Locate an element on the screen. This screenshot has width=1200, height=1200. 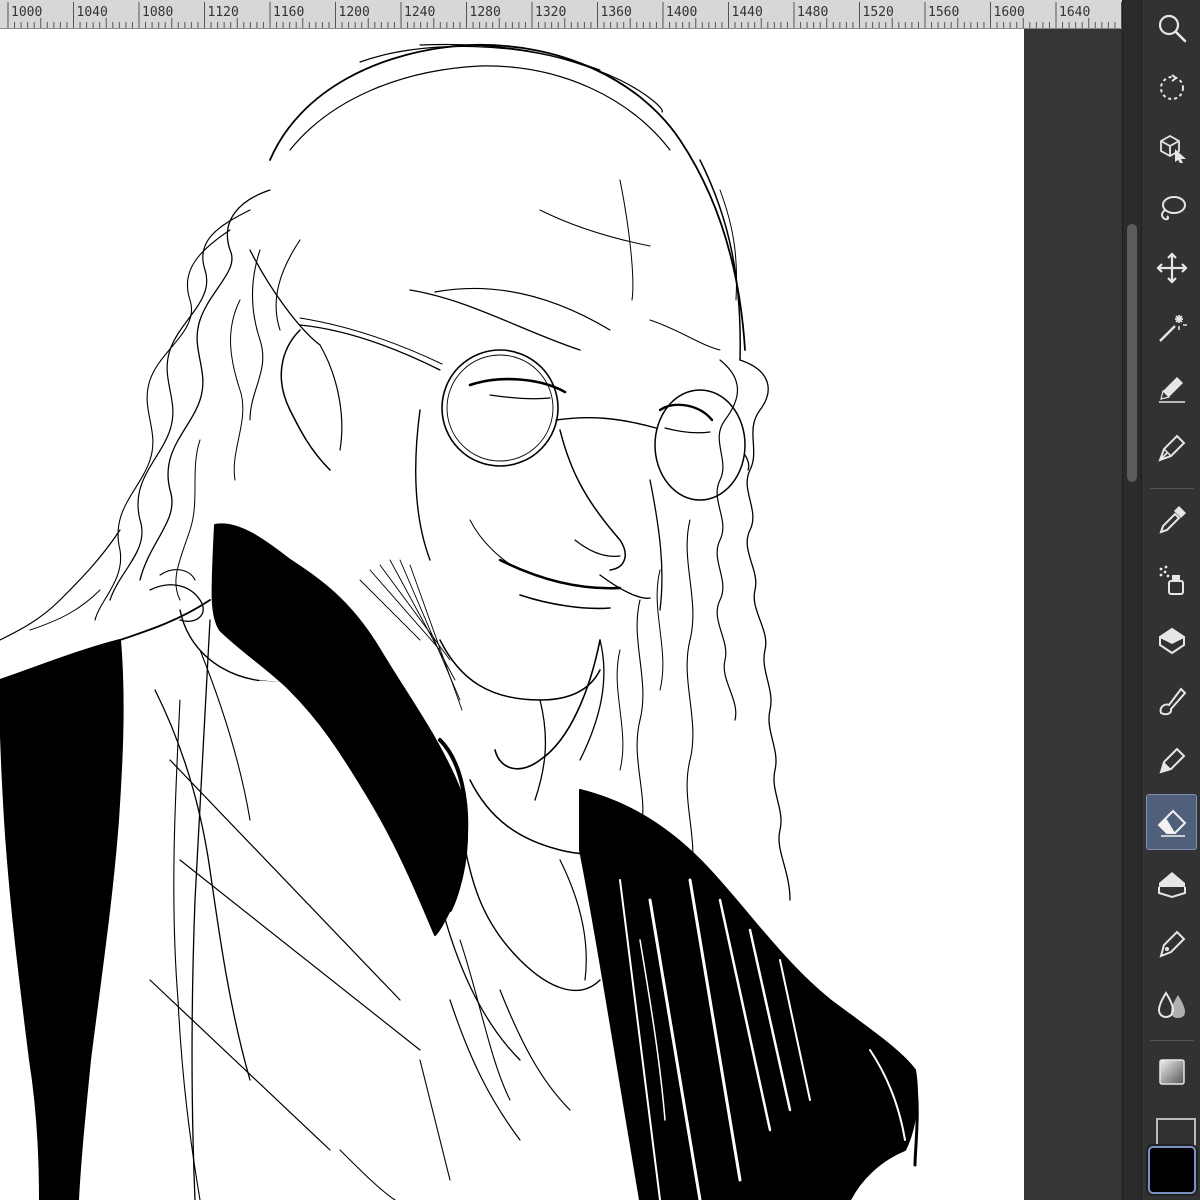
tool-palette is located at coordinates (1170, 600).